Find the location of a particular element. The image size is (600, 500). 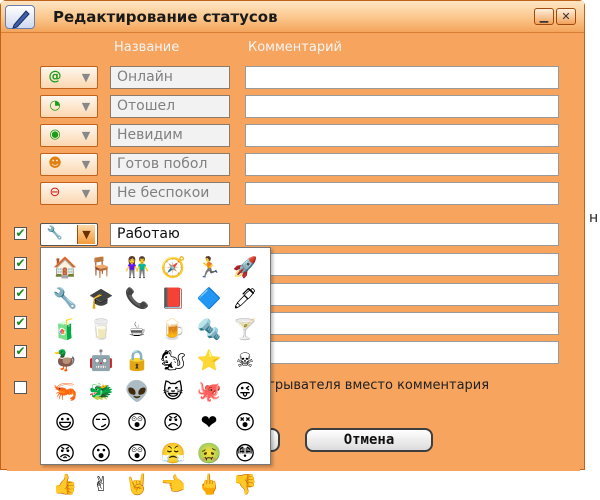

icon-option-11: 🔷 is located at coordinates (209, 298).